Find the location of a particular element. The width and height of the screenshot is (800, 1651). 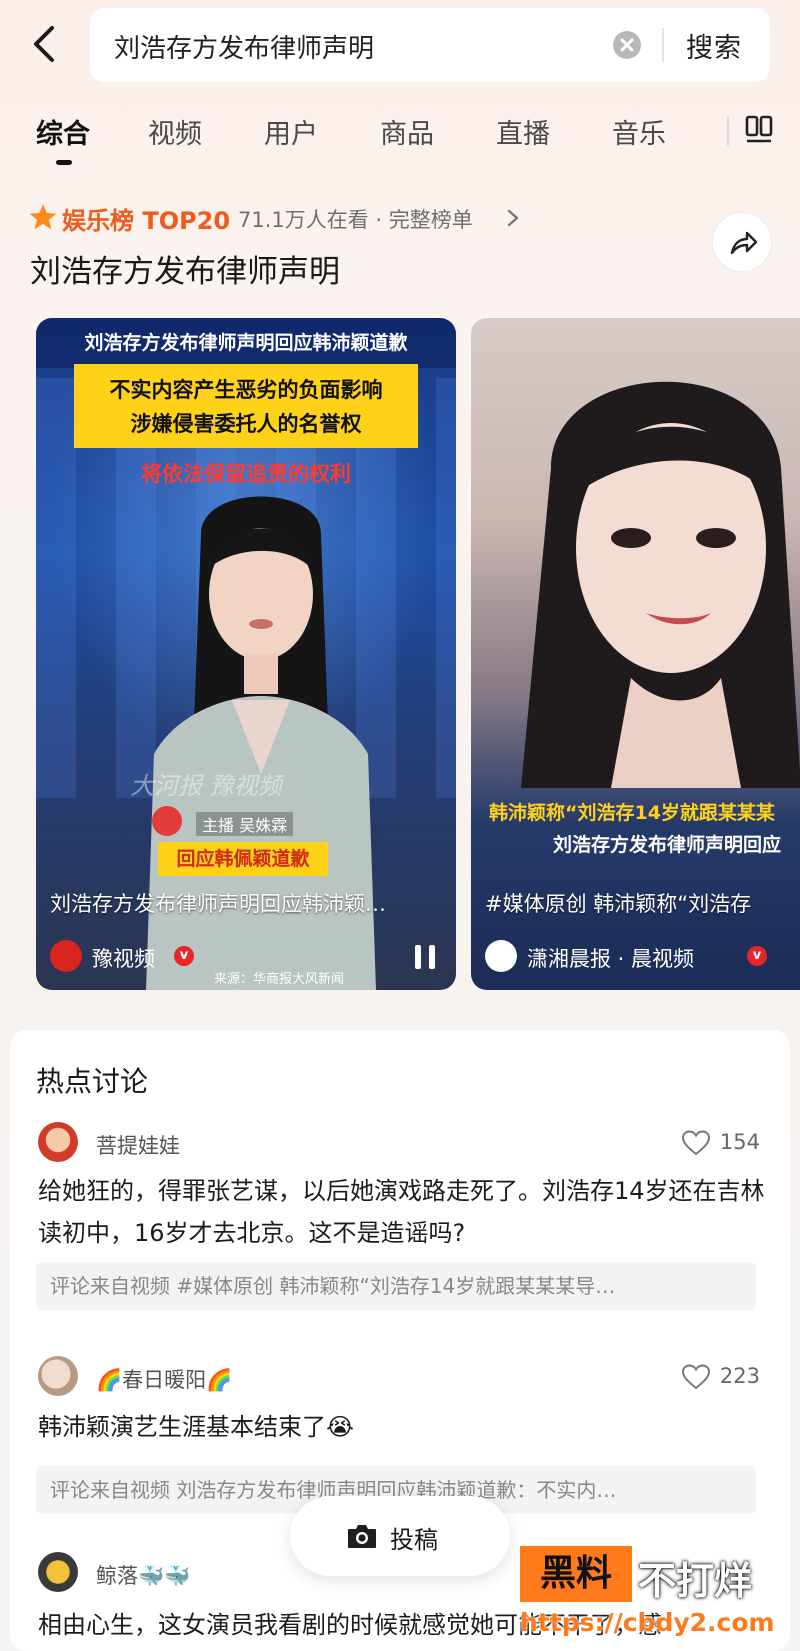

post-label: 投稿 is located at coordinates (414, 1540).